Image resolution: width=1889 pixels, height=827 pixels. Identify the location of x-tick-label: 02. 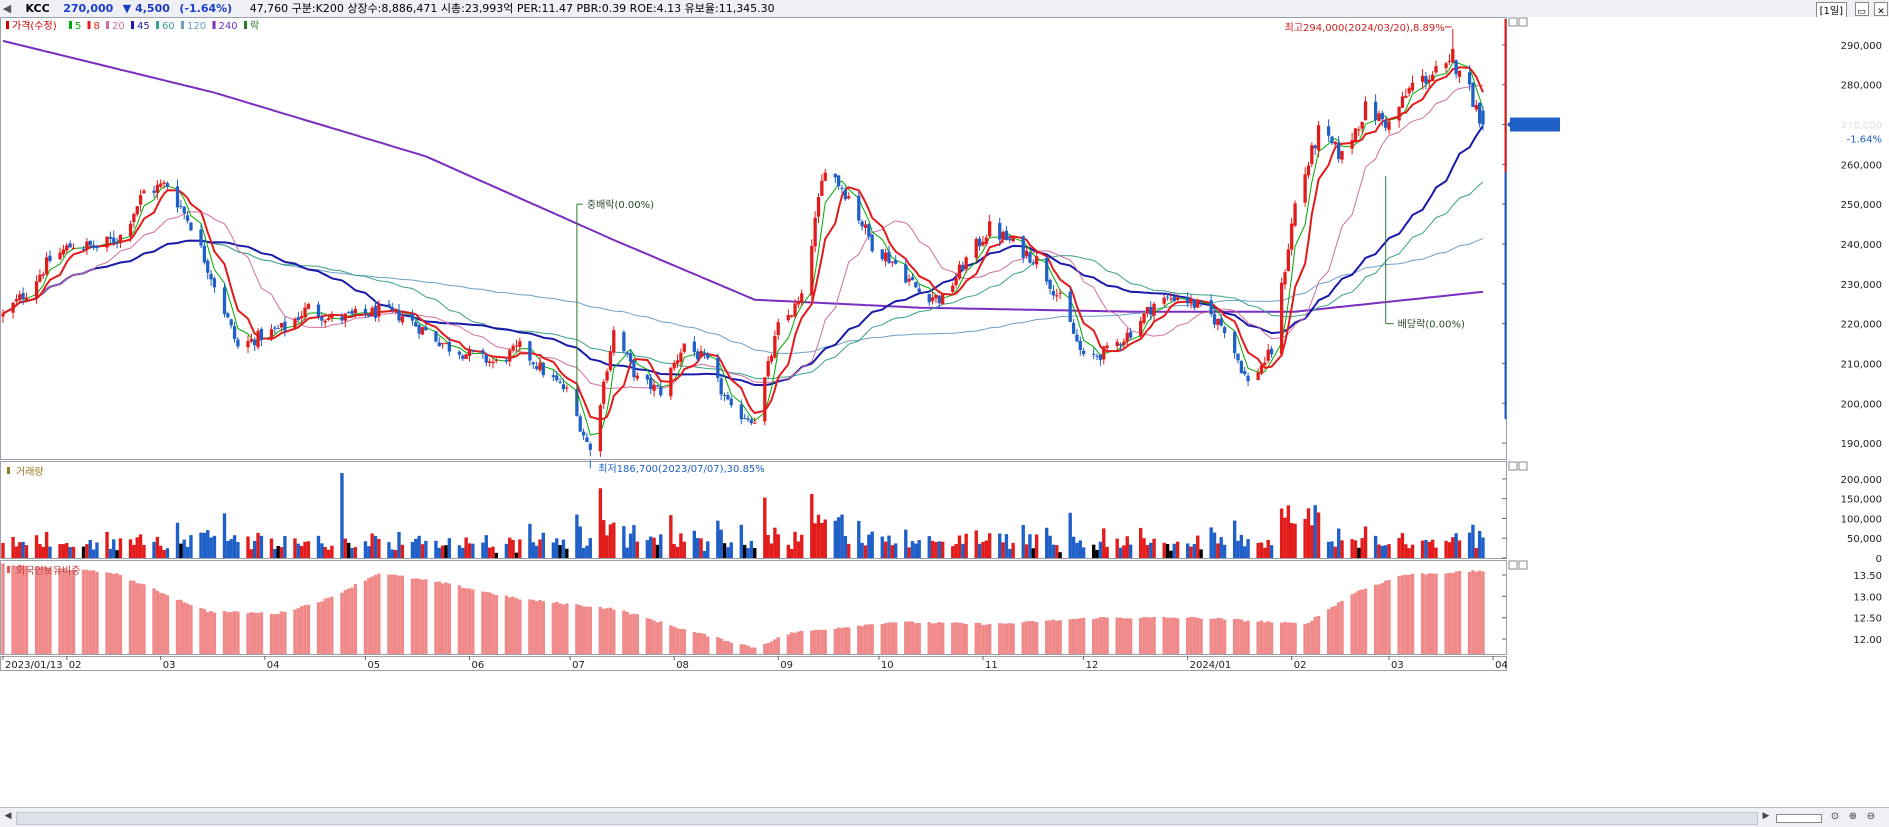
(1300, 665).